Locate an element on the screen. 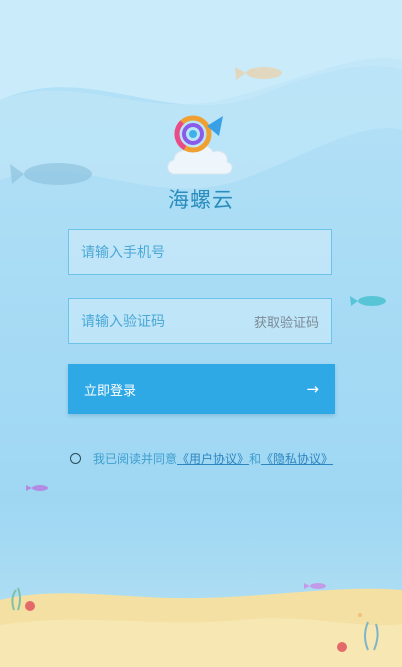 This screenshot has width=402, height=667. fish-purple-right is located at coordinates (315, 586).